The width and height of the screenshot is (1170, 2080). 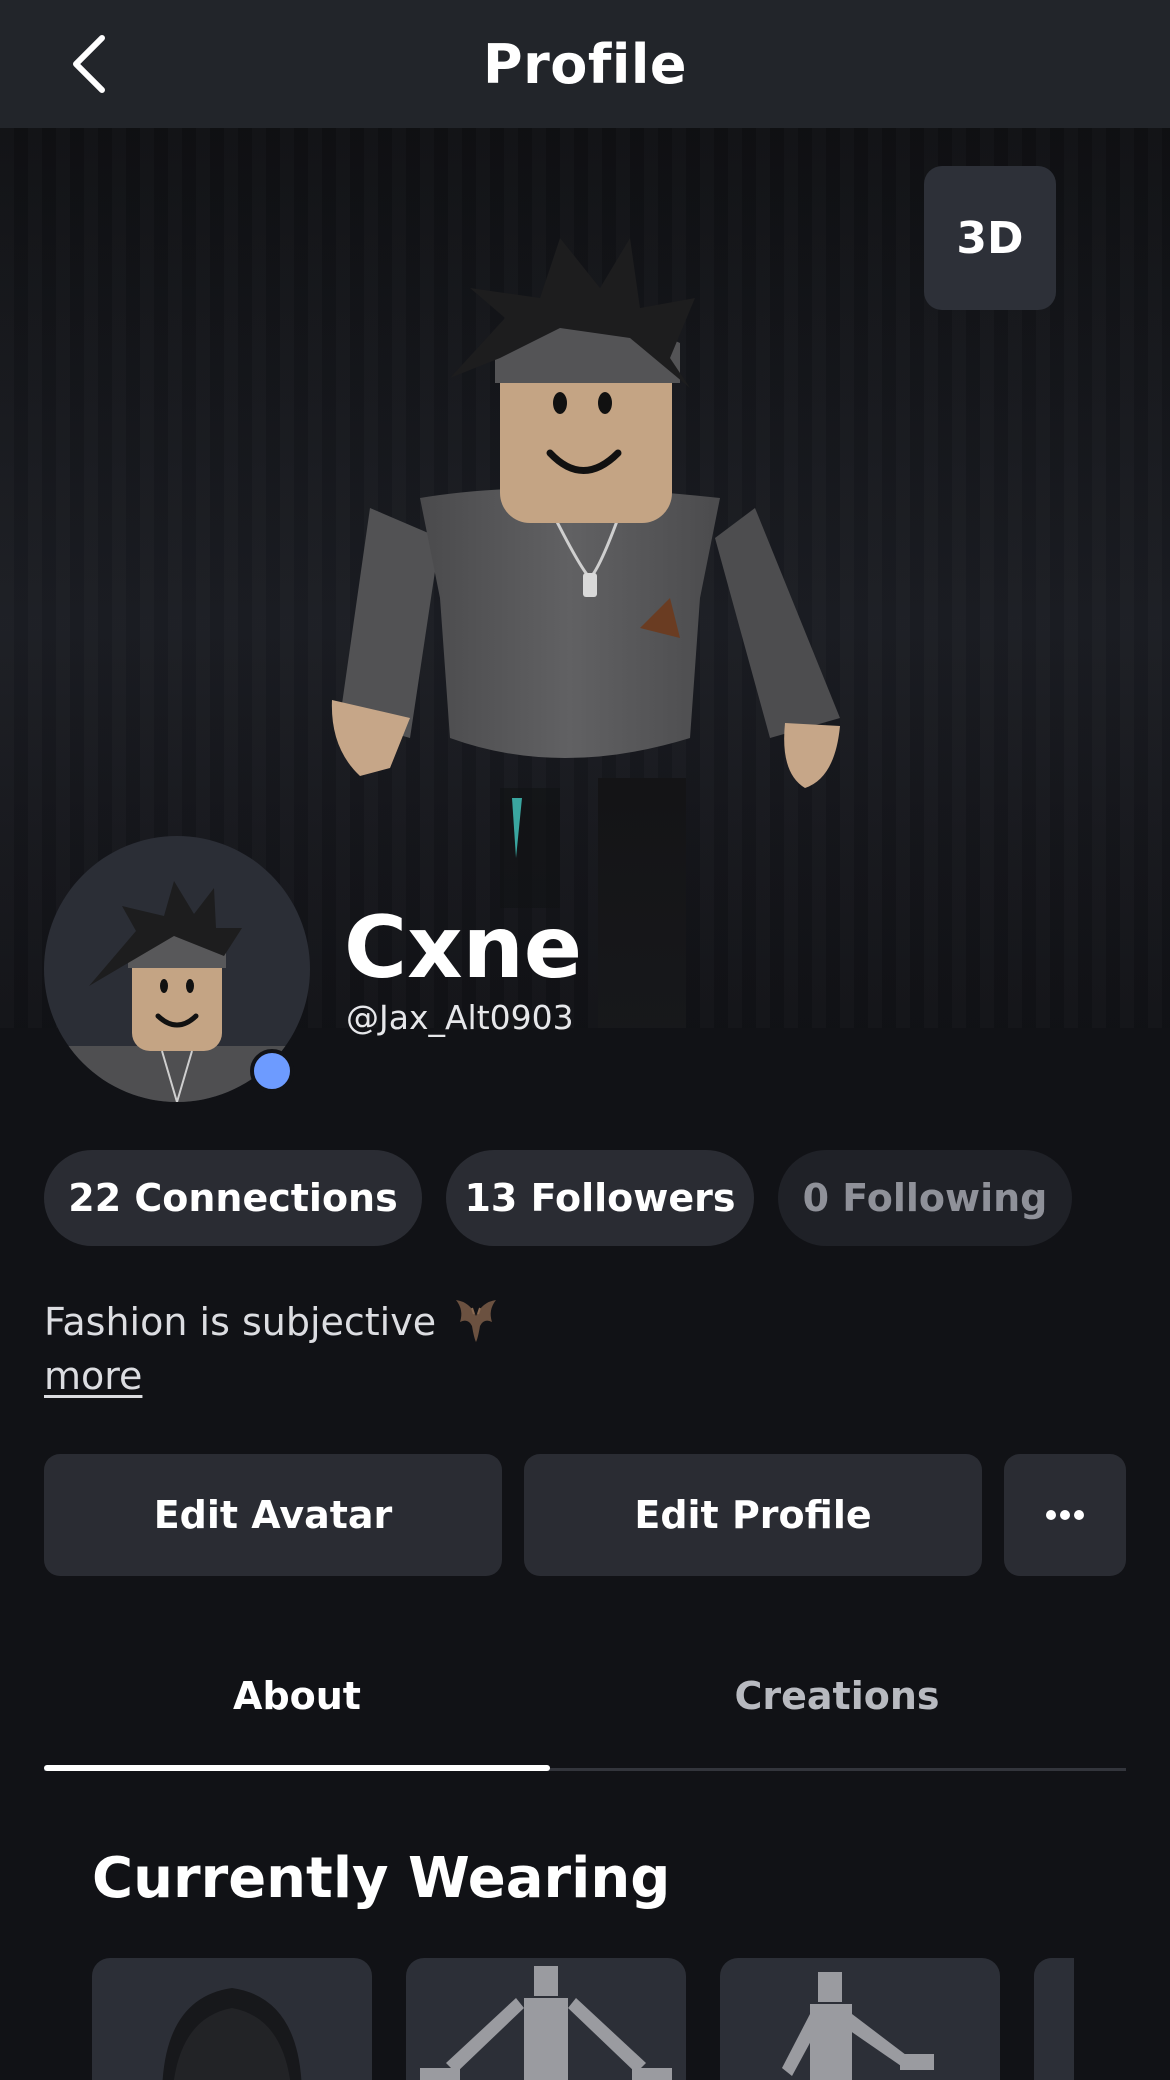 I want to click on bio-text: Fashion is subjective, so click(x=240, y=1322).